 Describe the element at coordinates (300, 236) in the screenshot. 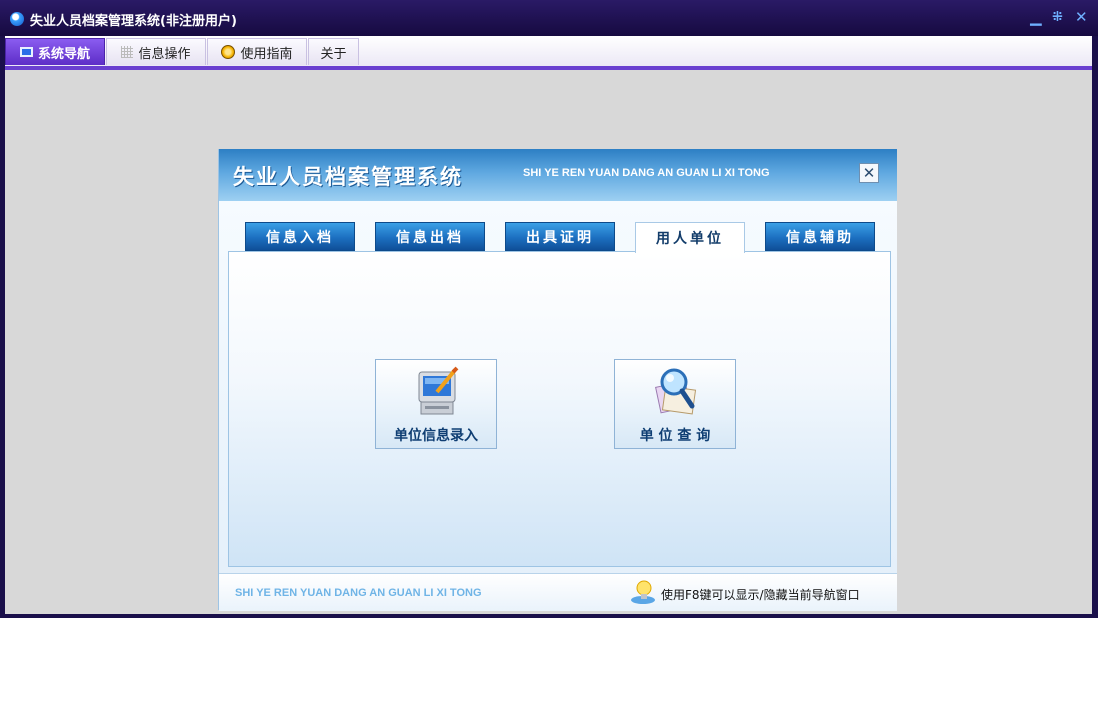

I see `tab-info-archive-in: 信息入档` at that location.